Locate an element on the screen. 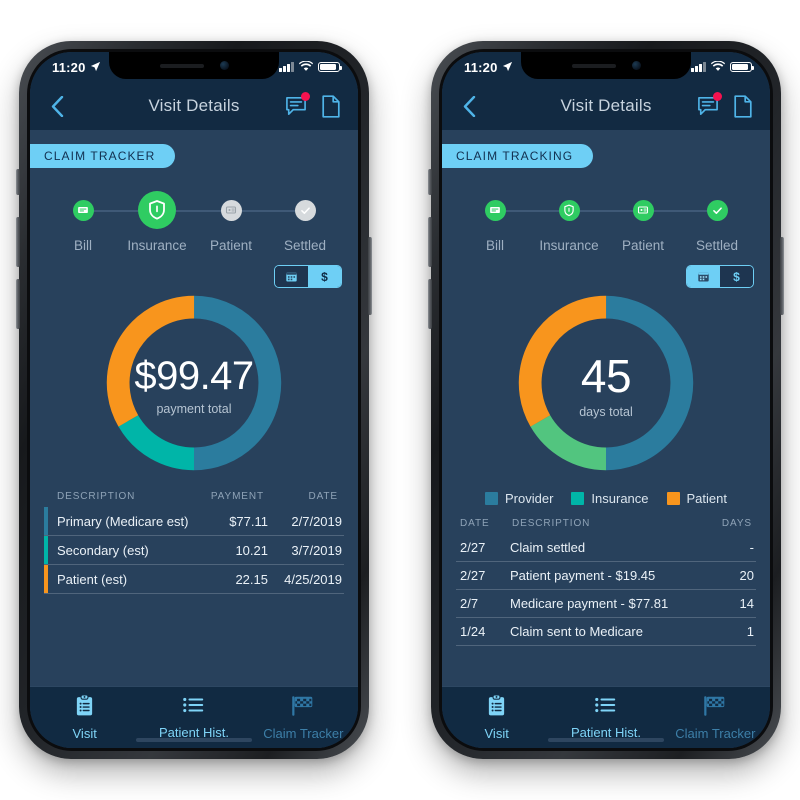  cell-date: 4/25/2019 is located at coordinates (313, 579).